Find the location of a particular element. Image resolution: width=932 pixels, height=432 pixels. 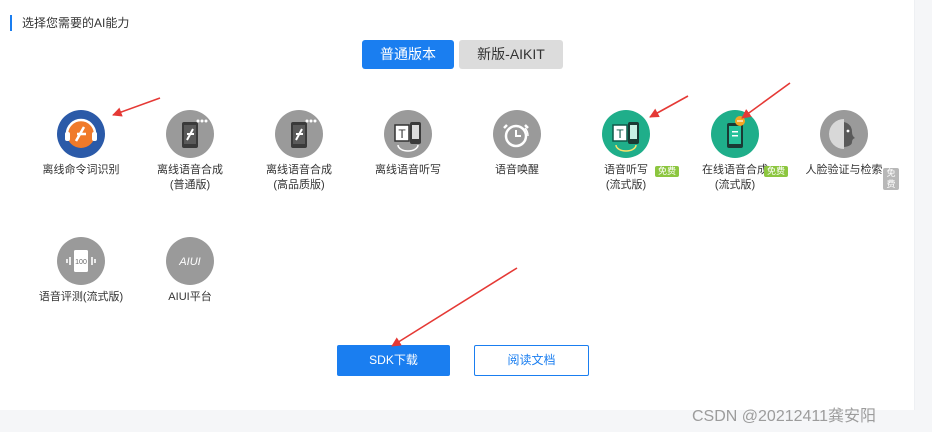

arrow-to-offline-command is located at coordinates (136, 107).